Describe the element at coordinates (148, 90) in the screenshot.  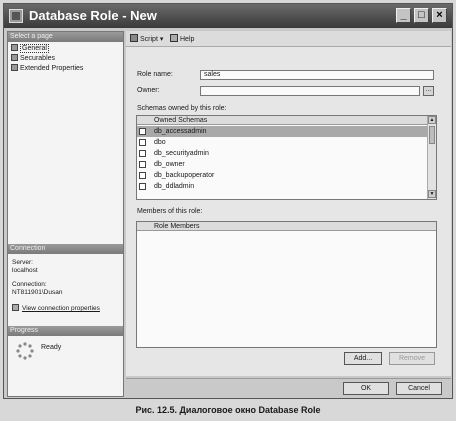
I see `owner-label: Owner:` at that location.